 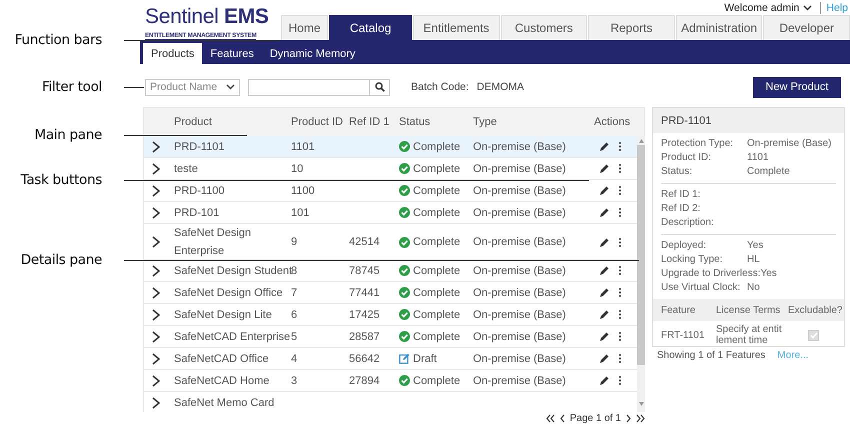 I want to click on nav-tab: Entitlements, so click(x=456, y=27).